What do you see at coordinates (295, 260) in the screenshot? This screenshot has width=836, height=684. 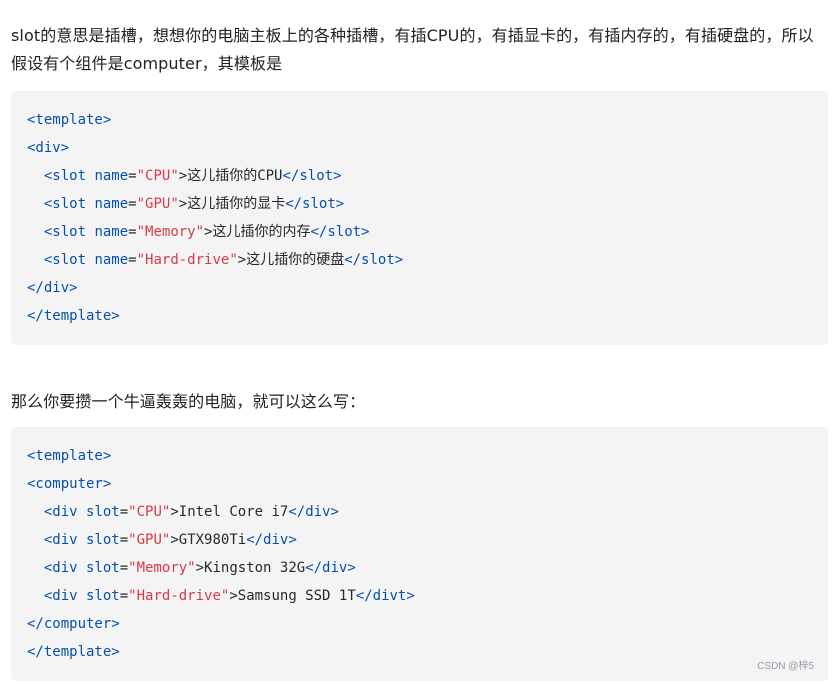 I see `code-token: 这儿插你的硬盘` at bounding box center [295, 260].